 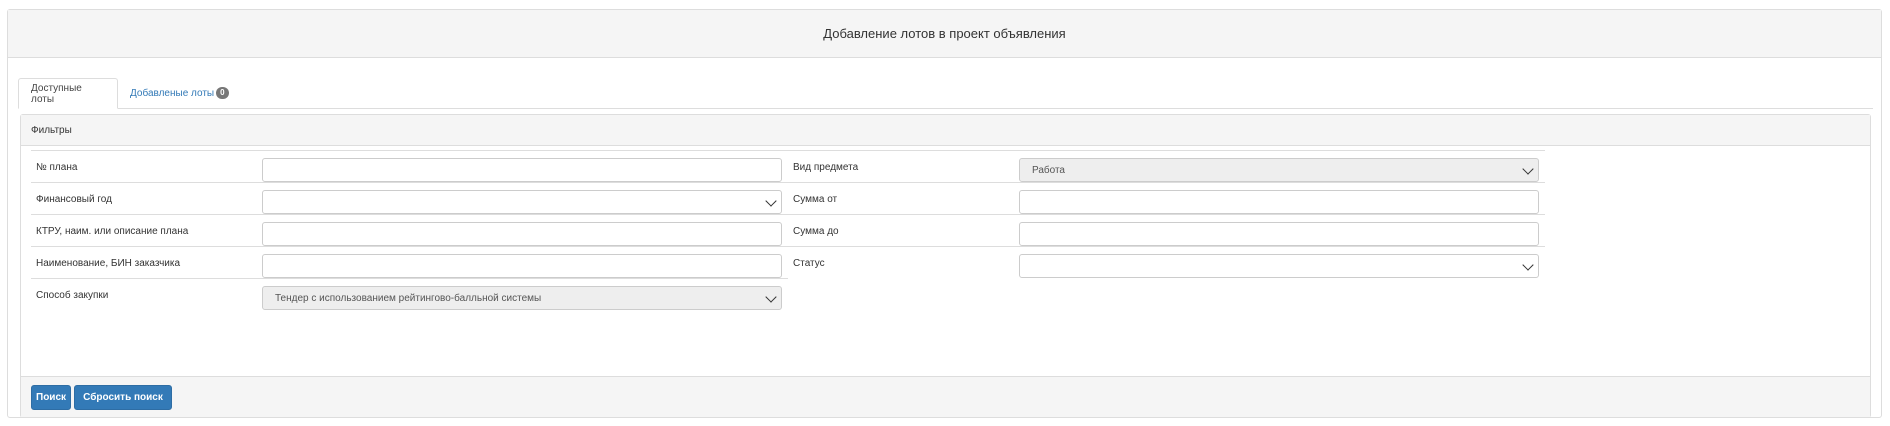 What do you see at coordinates (1048, 170) in the screenshot?
I see `subject-type-value: Работа` at bounding box center [1048, 170].